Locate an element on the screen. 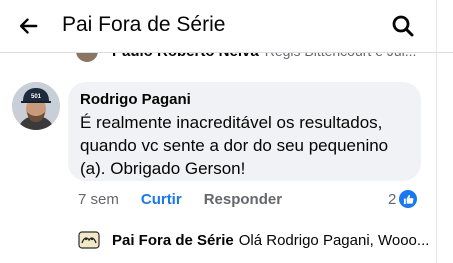 The image size is (453, 263). search-icon is located at coordinates (403, 26).